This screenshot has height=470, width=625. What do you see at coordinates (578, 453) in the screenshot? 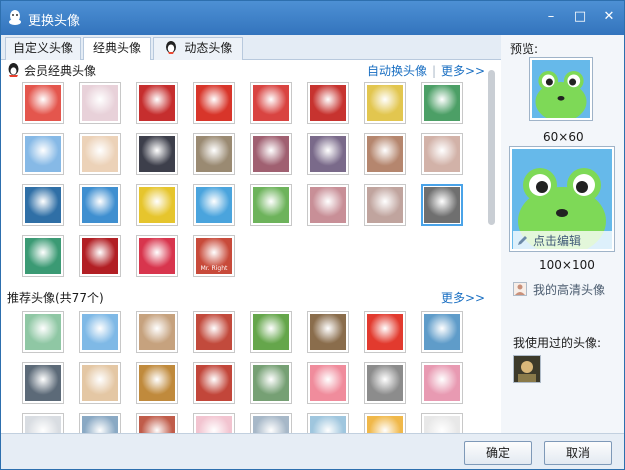
I see `cancel-button: 取消` at bounding box center [578, 453].